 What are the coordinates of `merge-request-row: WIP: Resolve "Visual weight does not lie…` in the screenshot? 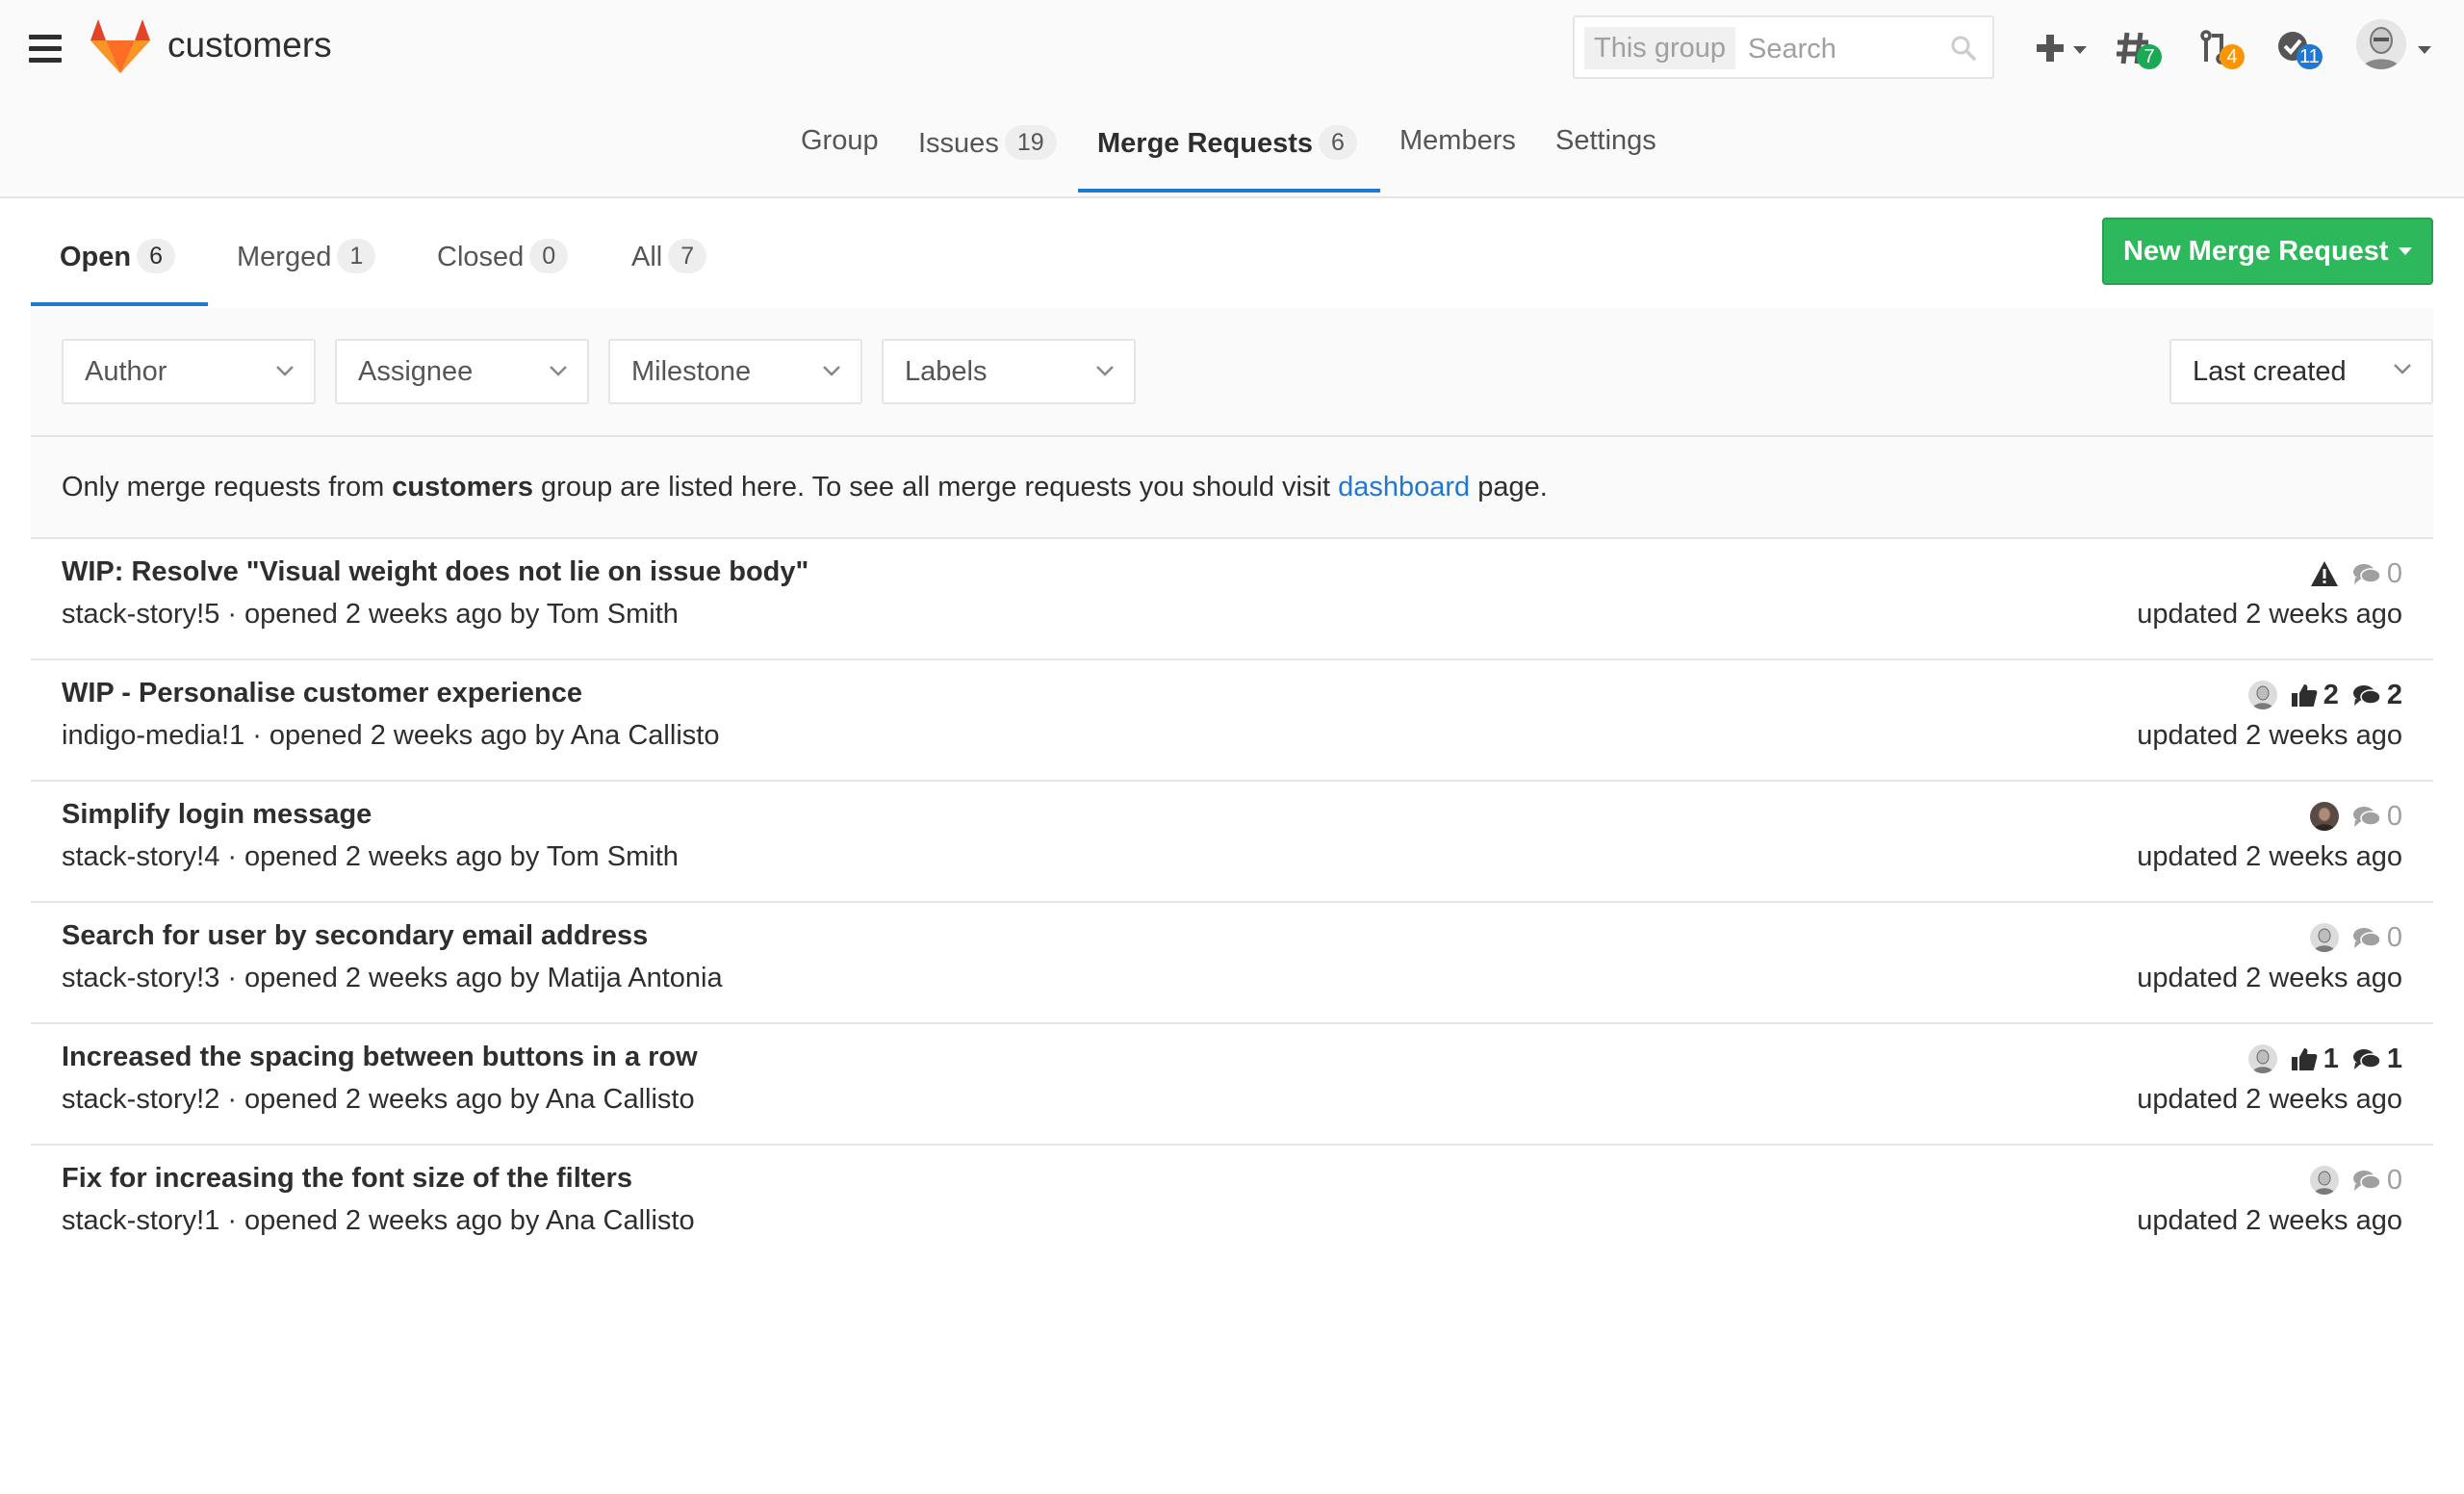 It's located at (1232, 600).